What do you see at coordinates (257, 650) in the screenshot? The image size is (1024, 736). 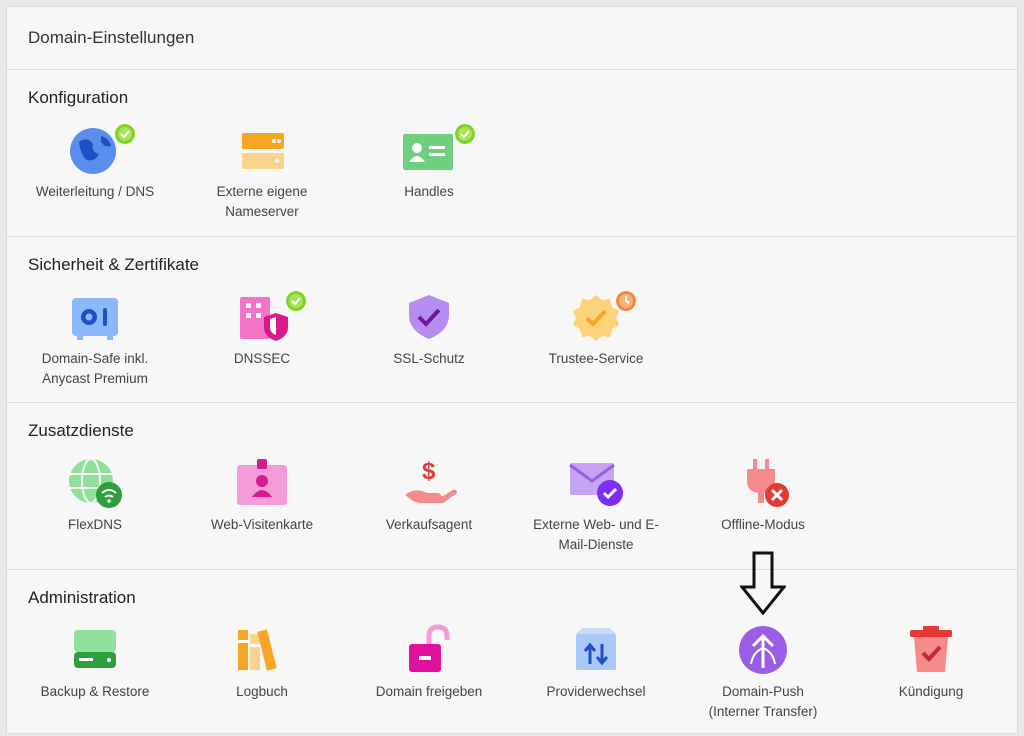 I see `books-icon` at bounding box center [257, 650].